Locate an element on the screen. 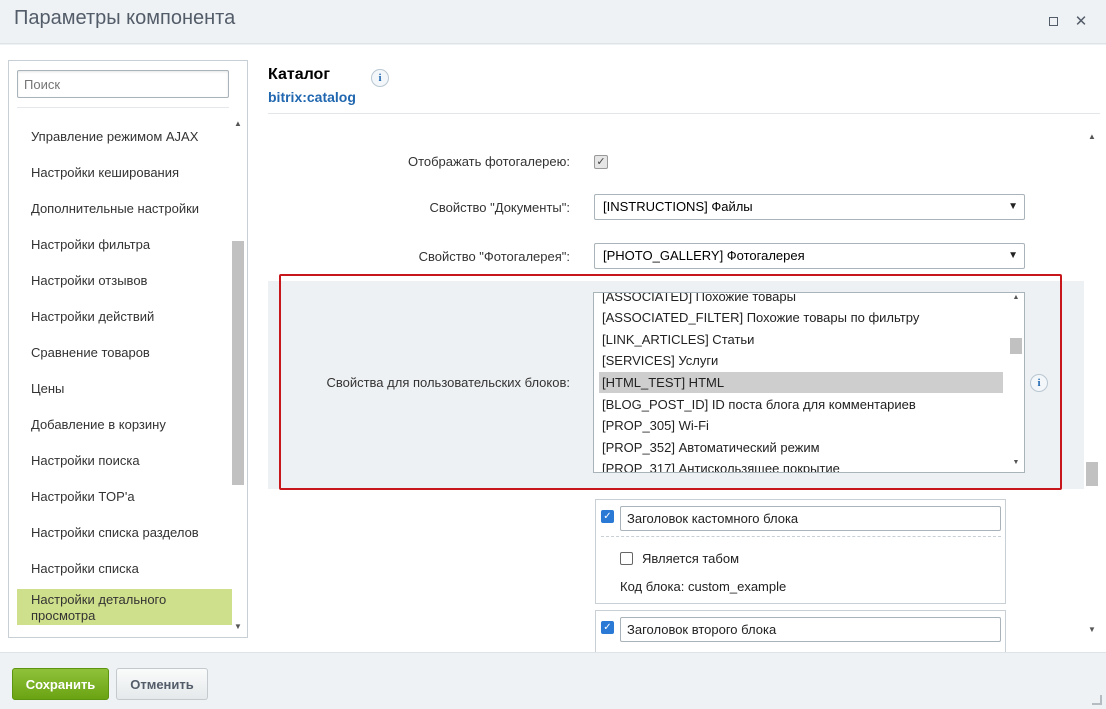  block-title-input: Заголовок второго блока is located at coordinates (810, 629).